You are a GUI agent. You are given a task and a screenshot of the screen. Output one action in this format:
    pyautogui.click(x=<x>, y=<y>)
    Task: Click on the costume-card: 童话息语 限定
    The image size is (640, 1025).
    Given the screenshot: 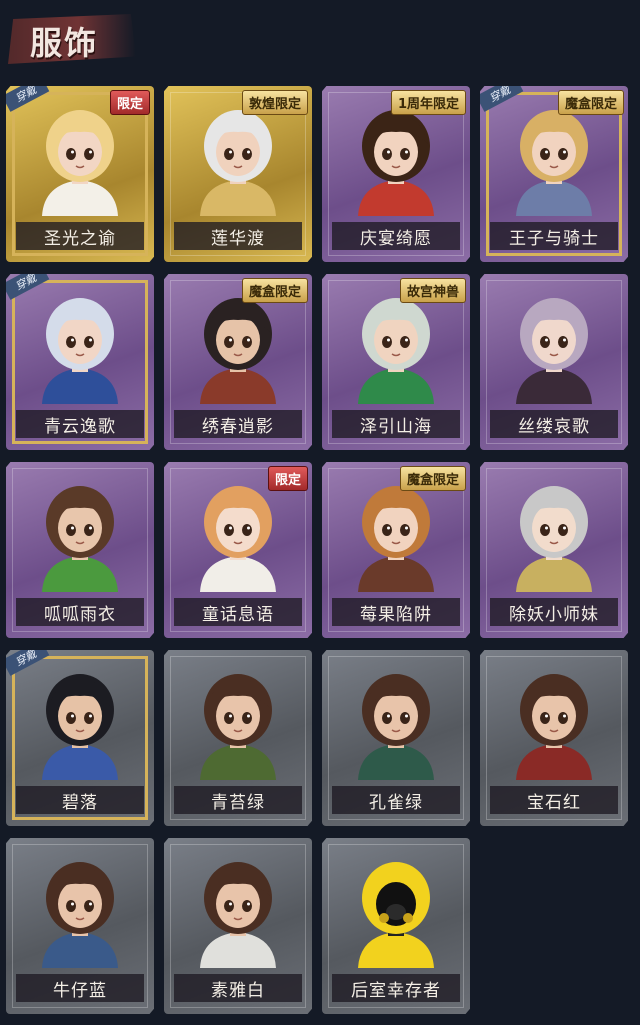 What is the action you would take?
    pyautogui.click(x=238, y=550)
    